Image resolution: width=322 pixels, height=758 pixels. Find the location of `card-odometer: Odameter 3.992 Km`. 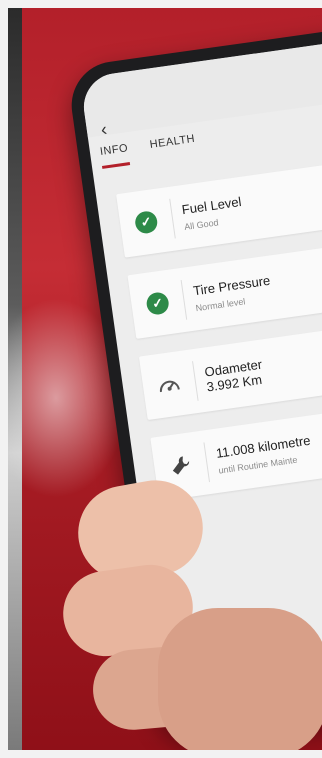

card-odometer: Odameter 3.992 Km is located at coordinates (230, 370).